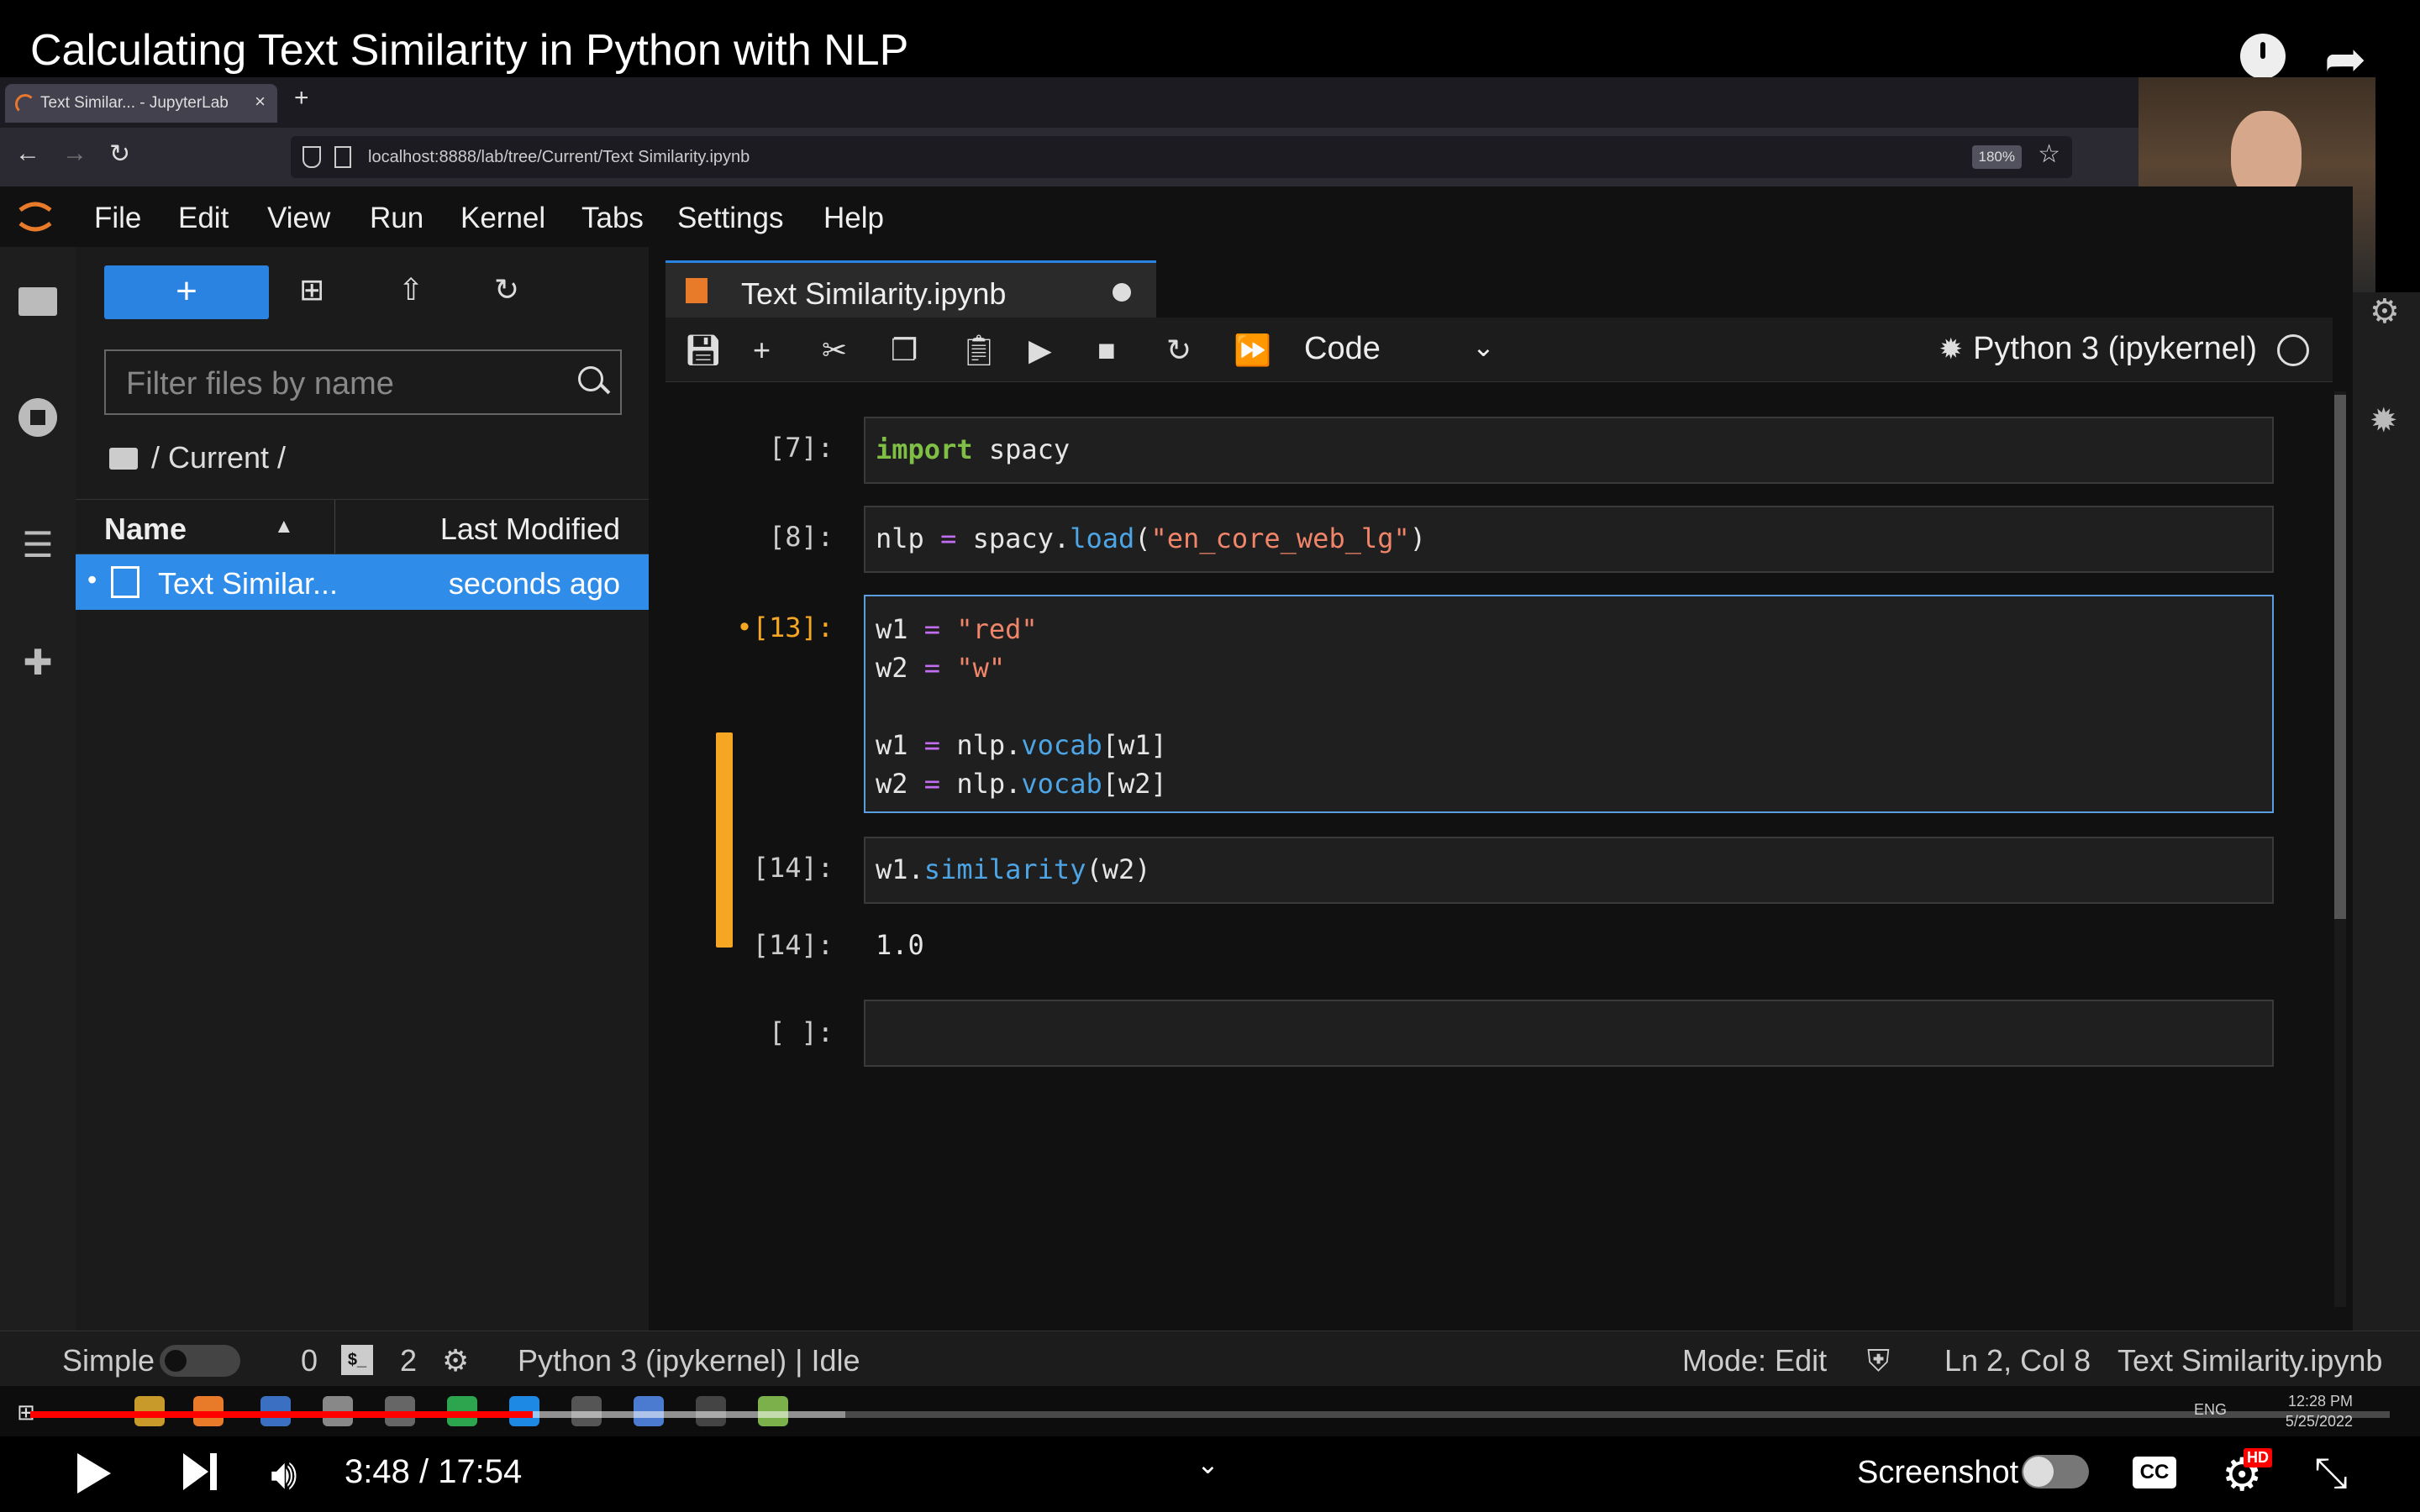 The width and height of the screenshot is (2420, 1512). What do you see at coordinates (1122, 292) in the screenshot?
I see `unsaved-dot-icon` at bounding box center [1122, 292].